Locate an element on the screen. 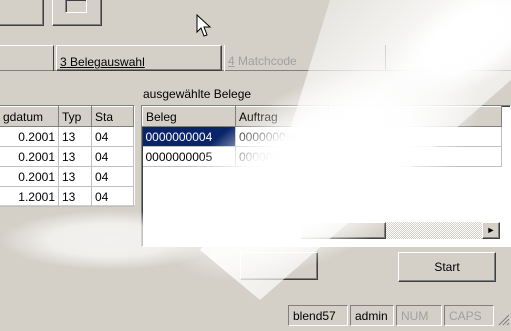 The height and width of the screenshot is (331, 511). selected-docs-label: ausgewählte Belege is located at coordinates (197, 94).